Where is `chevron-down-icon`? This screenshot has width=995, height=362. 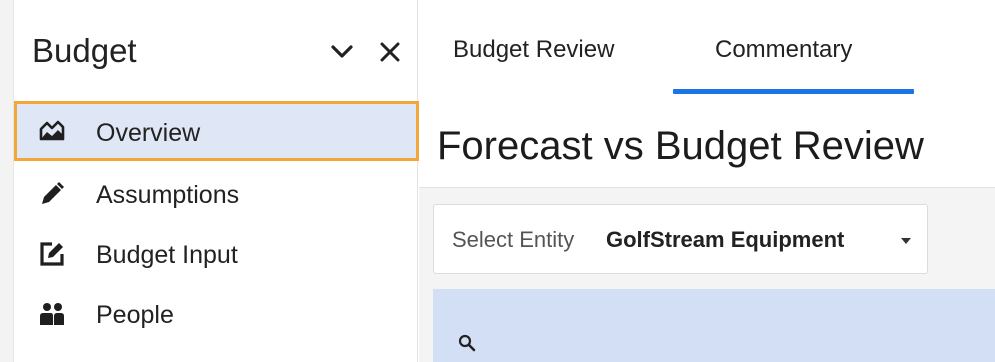
chevron-down-icon is located at coordinates (342, 52).